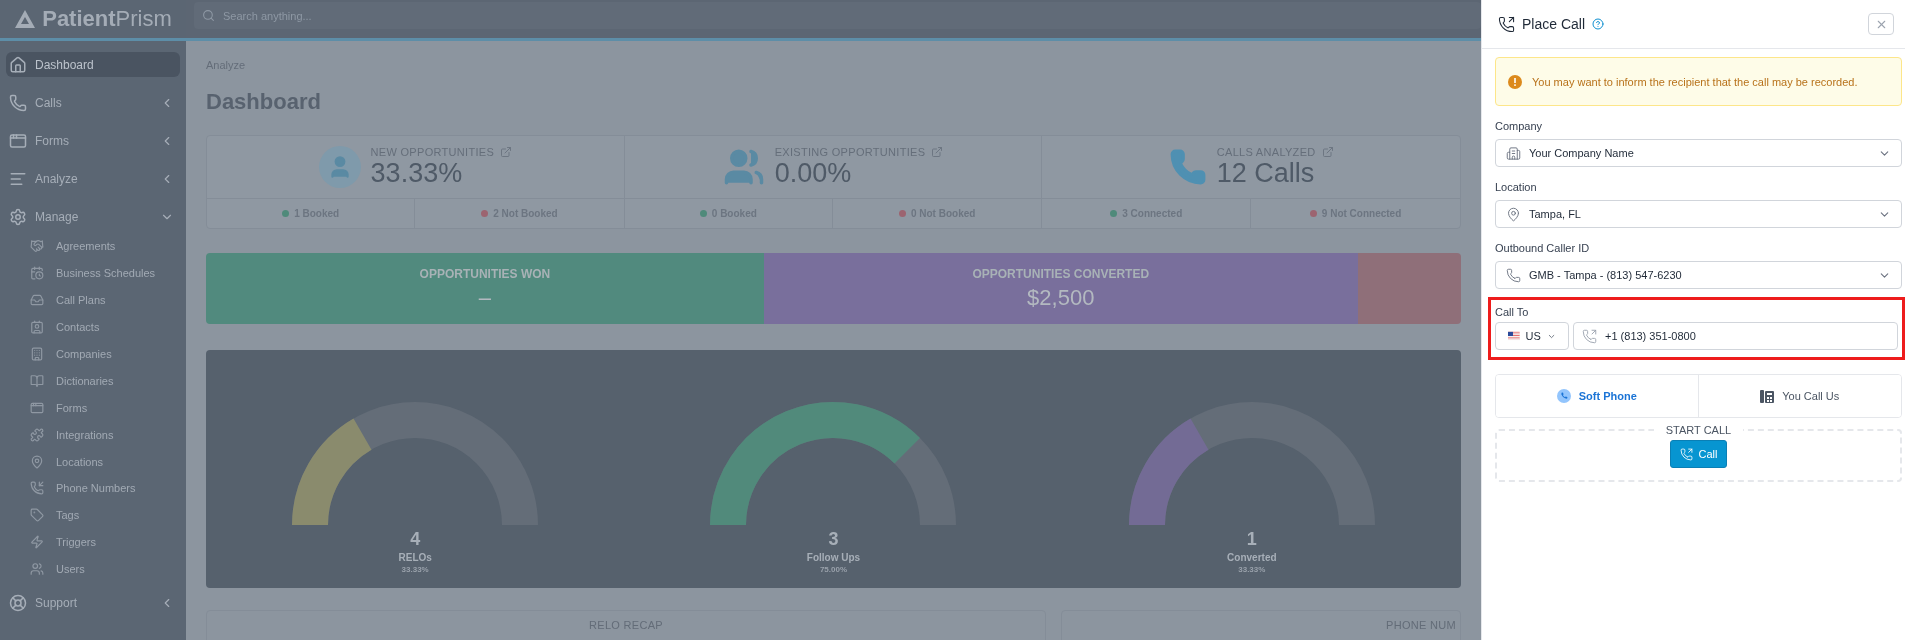 The image size is (1905, 640). I want to click on banner-value: –, so click(484, 297).